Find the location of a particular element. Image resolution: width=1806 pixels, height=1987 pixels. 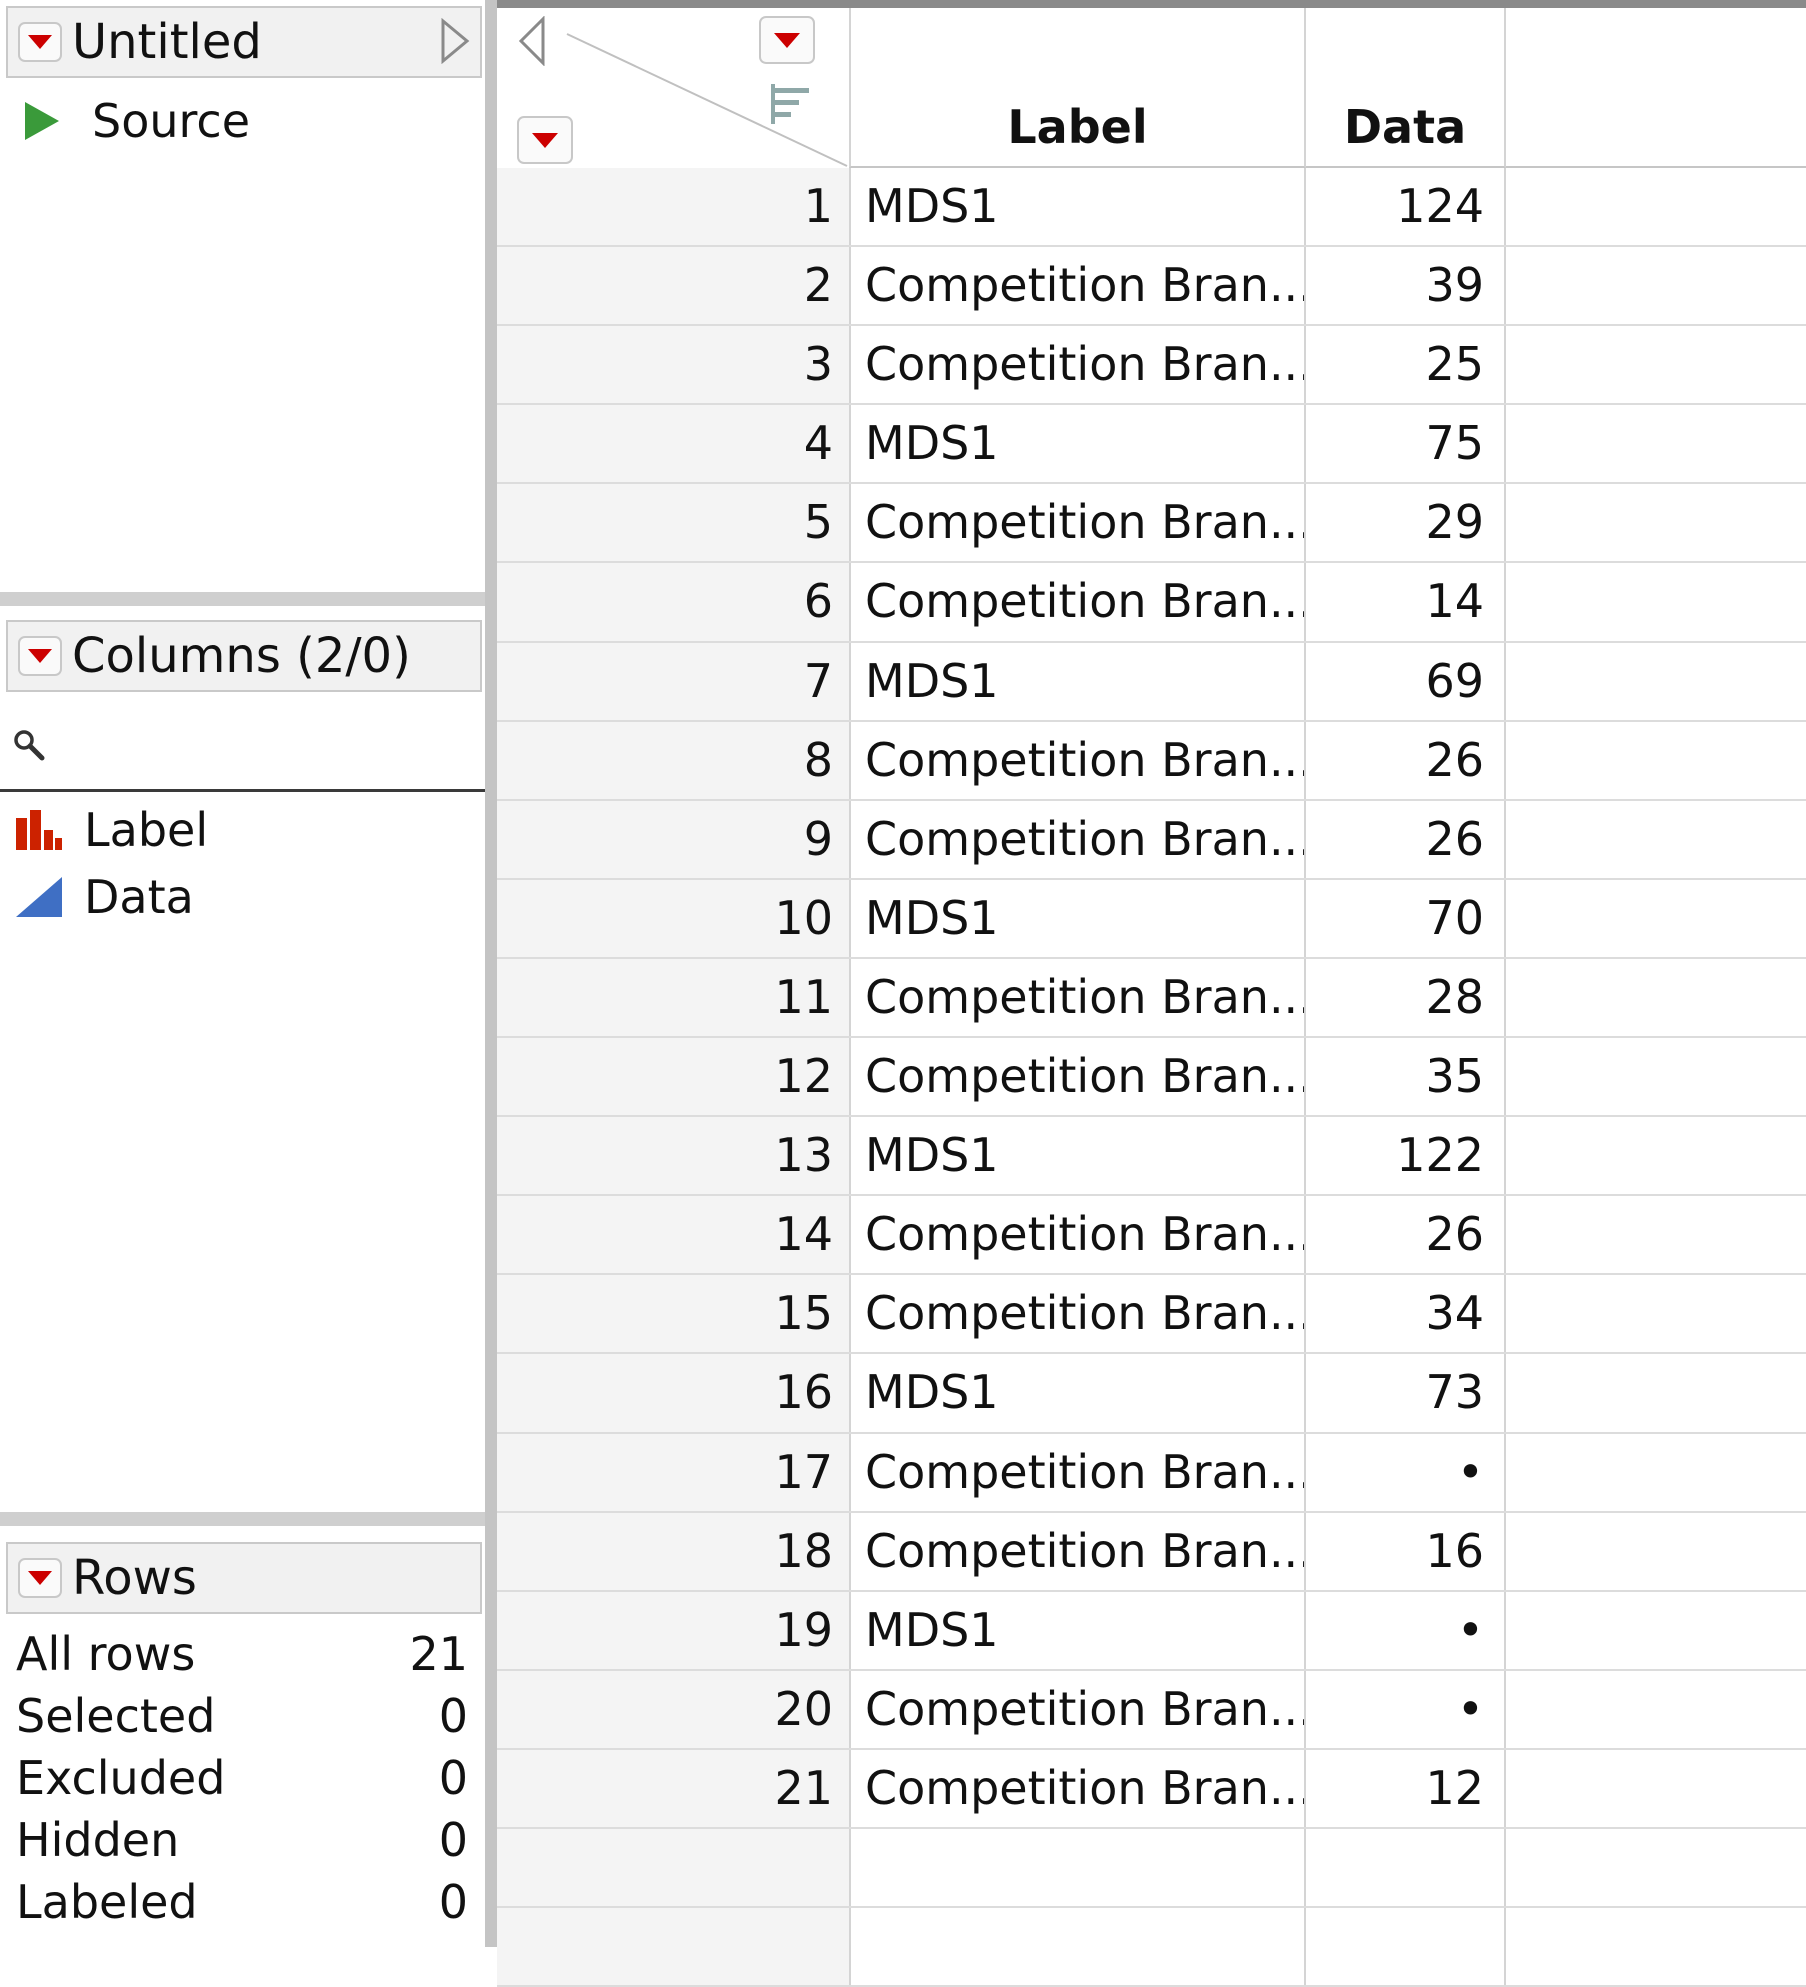

cell-data: 124 is located at coordinates (1406, 207).